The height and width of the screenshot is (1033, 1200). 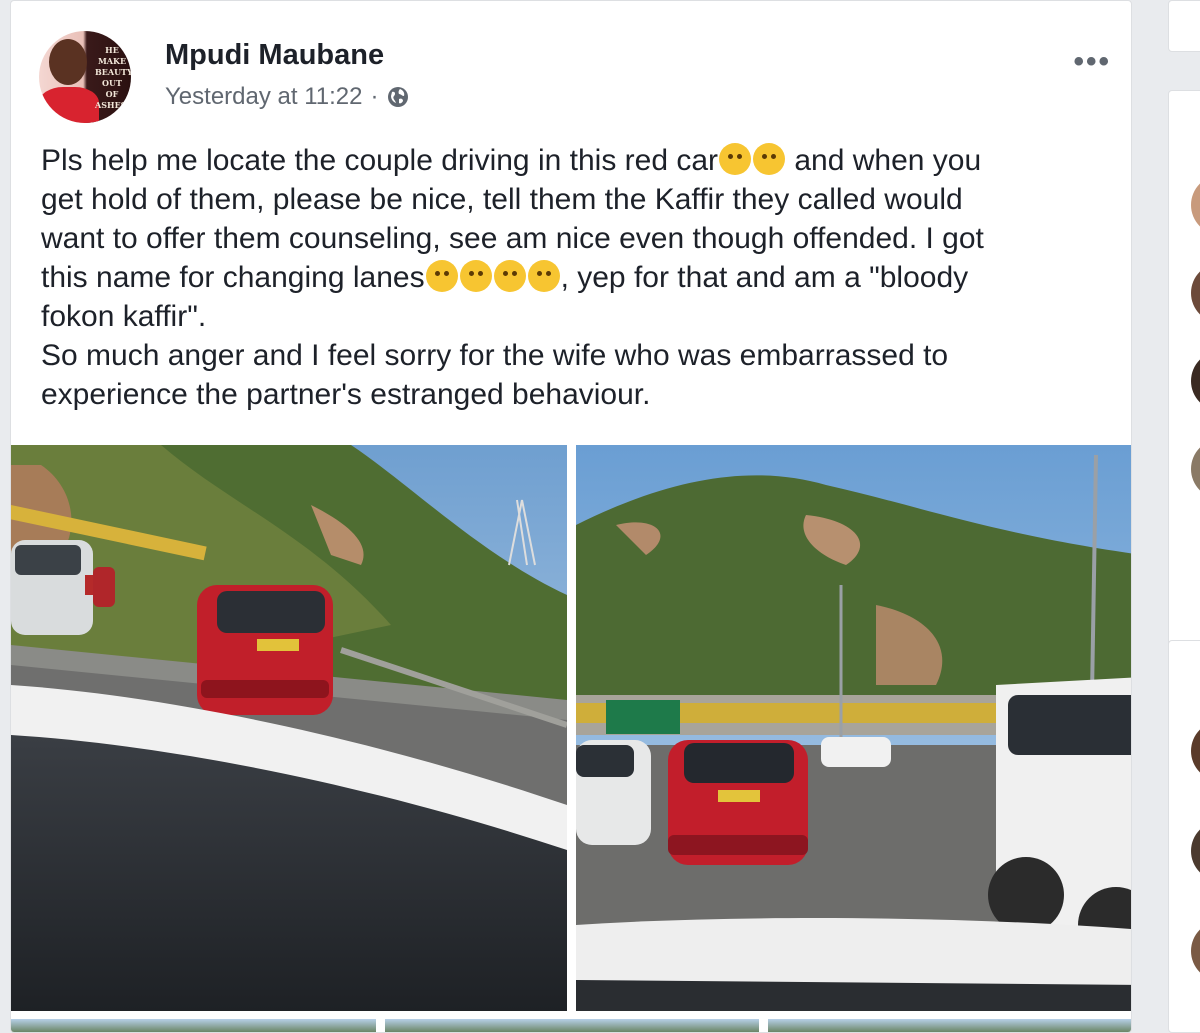 What do you see at coordinates (274, 55) in the screenshot?
I see `author-name: Mpudi Maubane` at bounding box center [274, 55].